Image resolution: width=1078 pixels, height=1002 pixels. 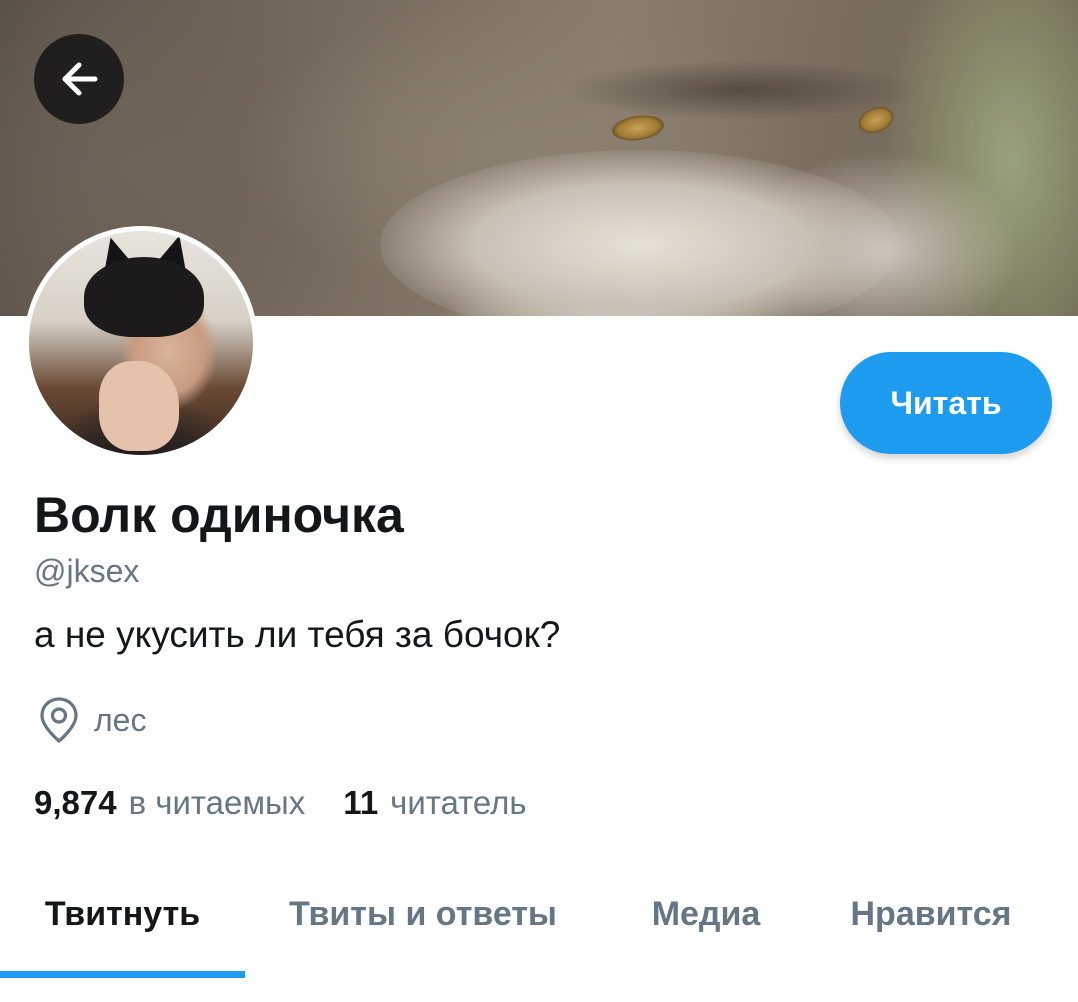 I want to click on following-label: в читаемых, so click(x=217, y=802).